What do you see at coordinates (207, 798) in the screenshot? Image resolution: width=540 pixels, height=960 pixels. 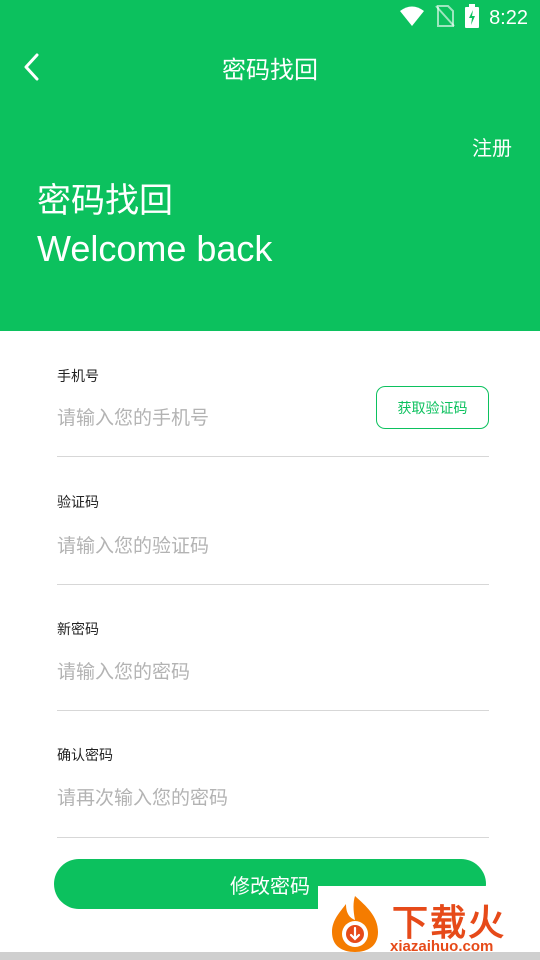 I see `confirm-password-input` at bounding box center [207, 798].